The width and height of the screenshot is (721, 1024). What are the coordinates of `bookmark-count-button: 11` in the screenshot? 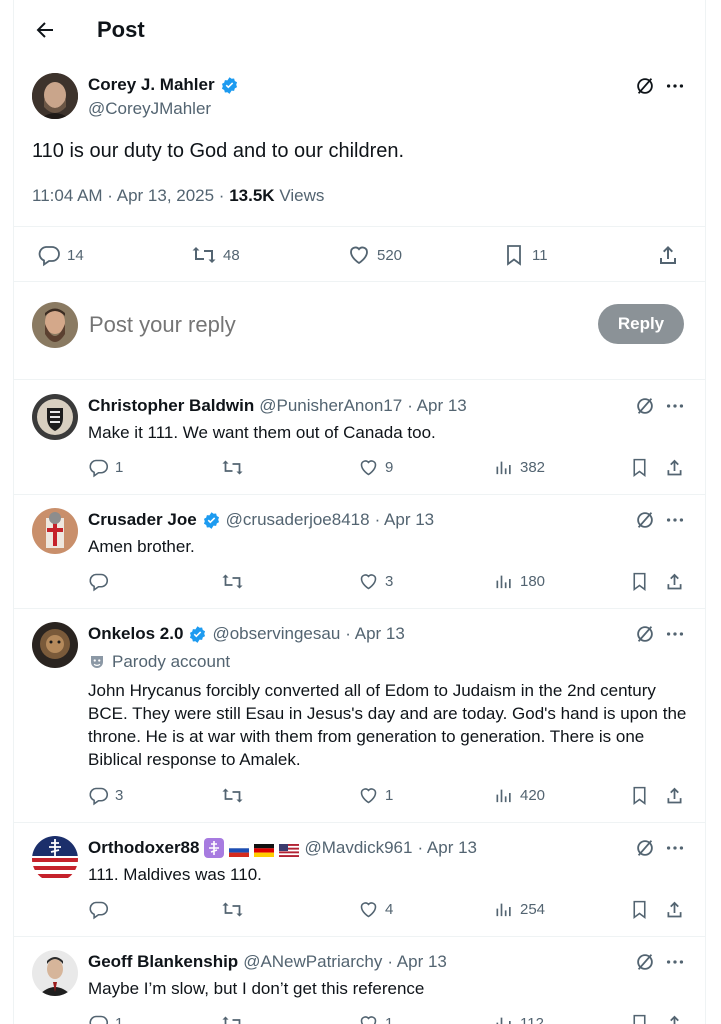 It's located at (525, 255).